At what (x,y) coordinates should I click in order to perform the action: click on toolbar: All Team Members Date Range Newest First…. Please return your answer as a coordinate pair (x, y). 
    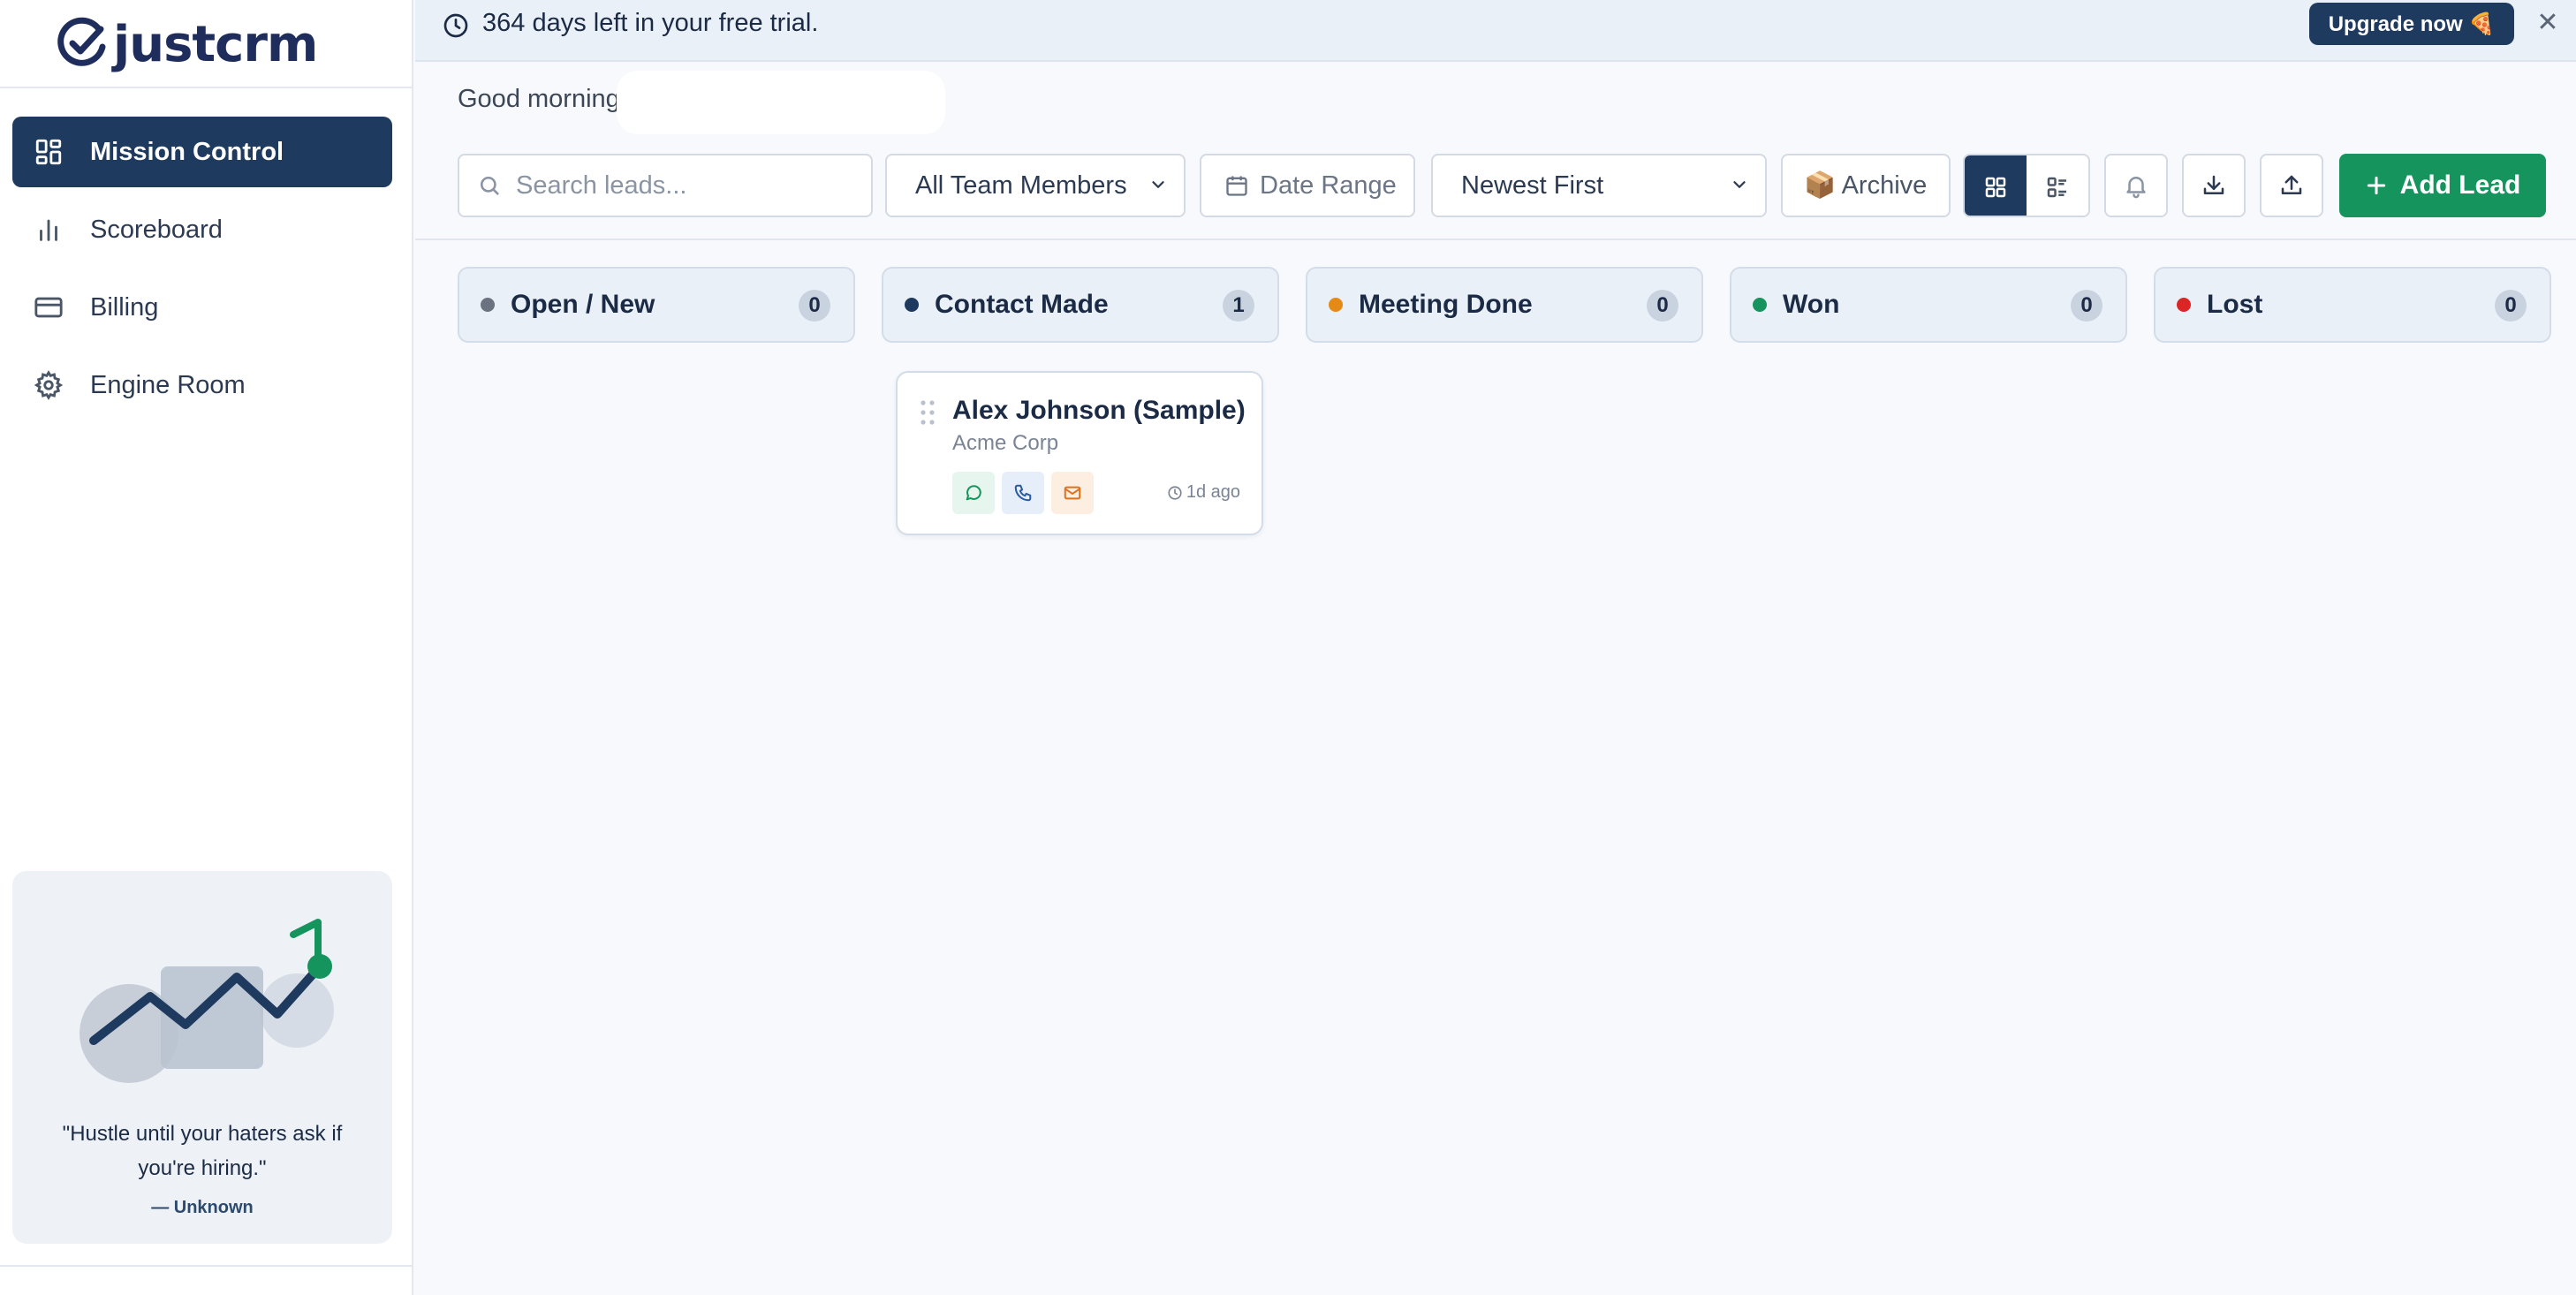
    Looking at the image, I should click on (1496, 187).